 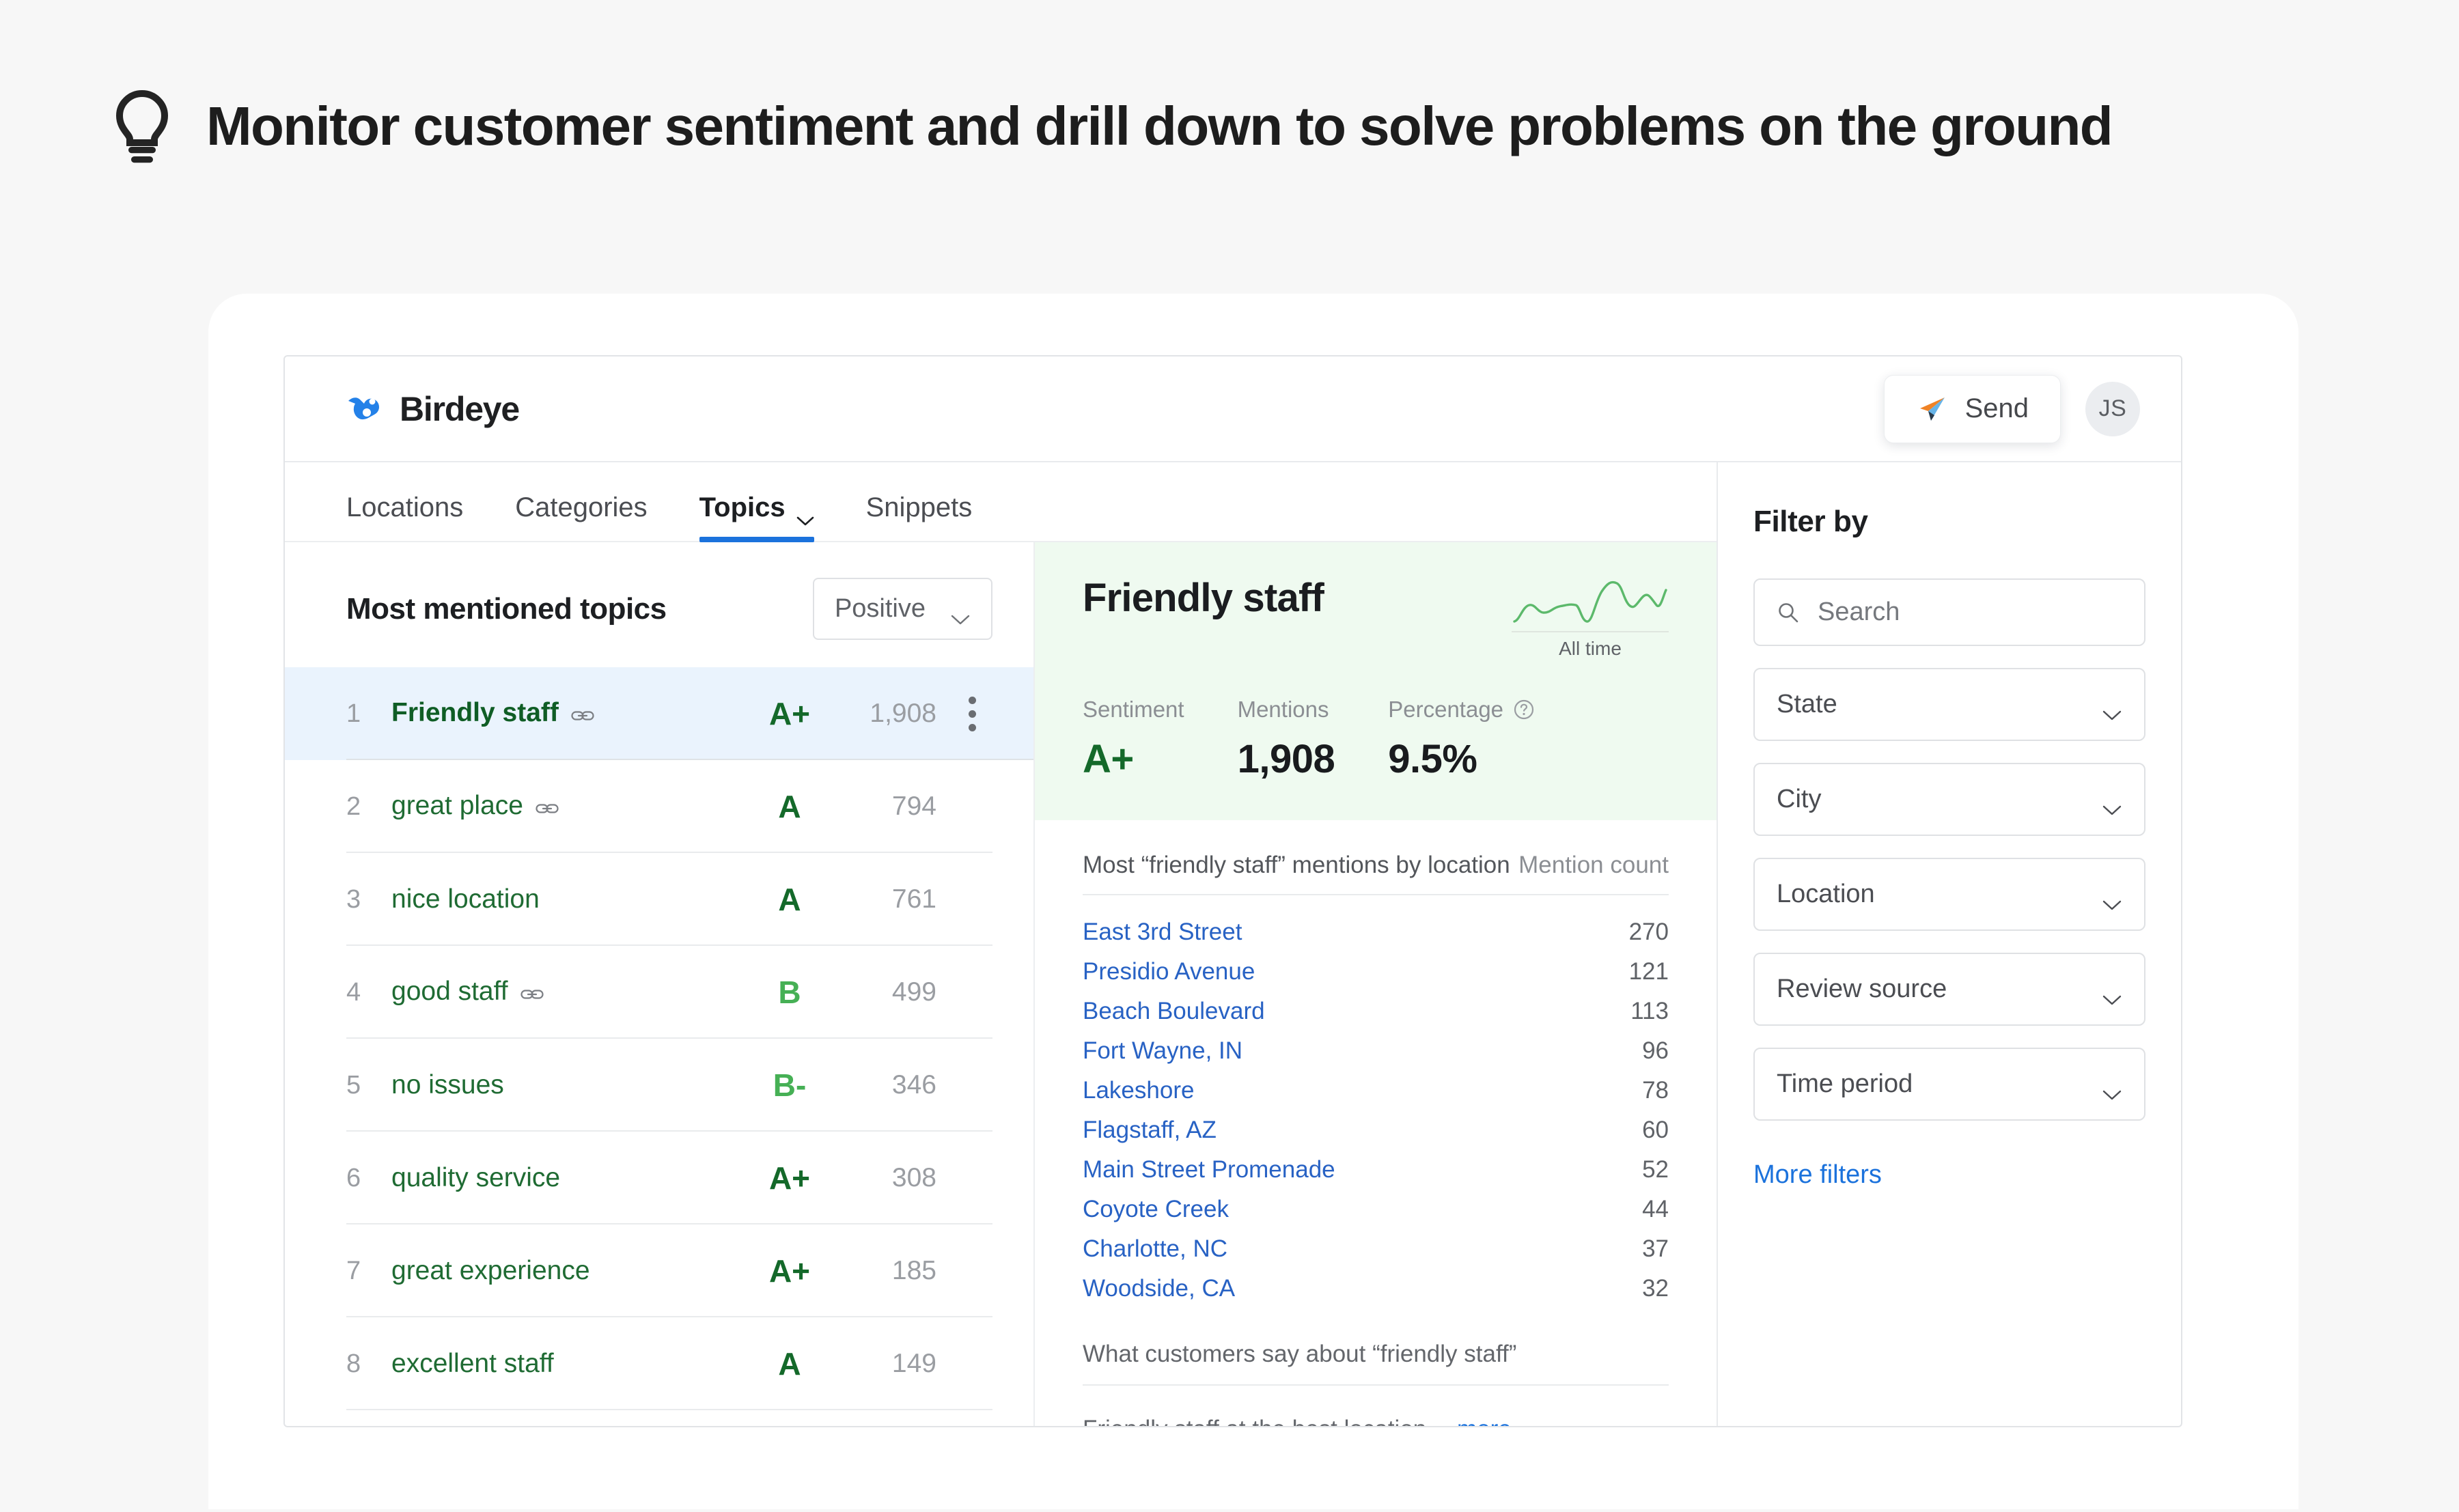 What do you see at coordinates (1376, 1084) in the screenshot?
I see `mention-row: Lakeshore 78` at bounding box center [1376, 1084].